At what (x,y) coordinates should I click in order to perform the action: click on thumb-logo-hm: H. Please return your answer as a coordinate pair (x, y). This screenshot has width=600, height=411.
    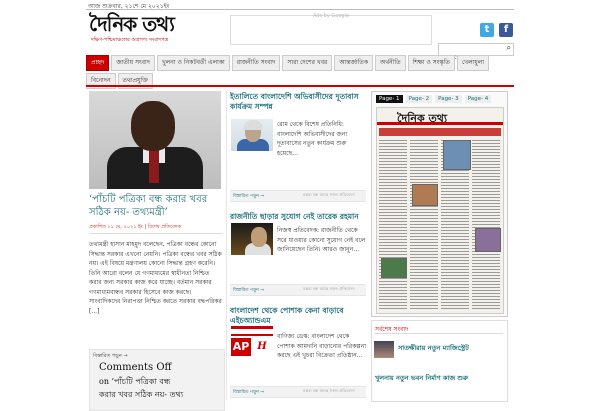
    Looking at the image, I should click on (262, 346).